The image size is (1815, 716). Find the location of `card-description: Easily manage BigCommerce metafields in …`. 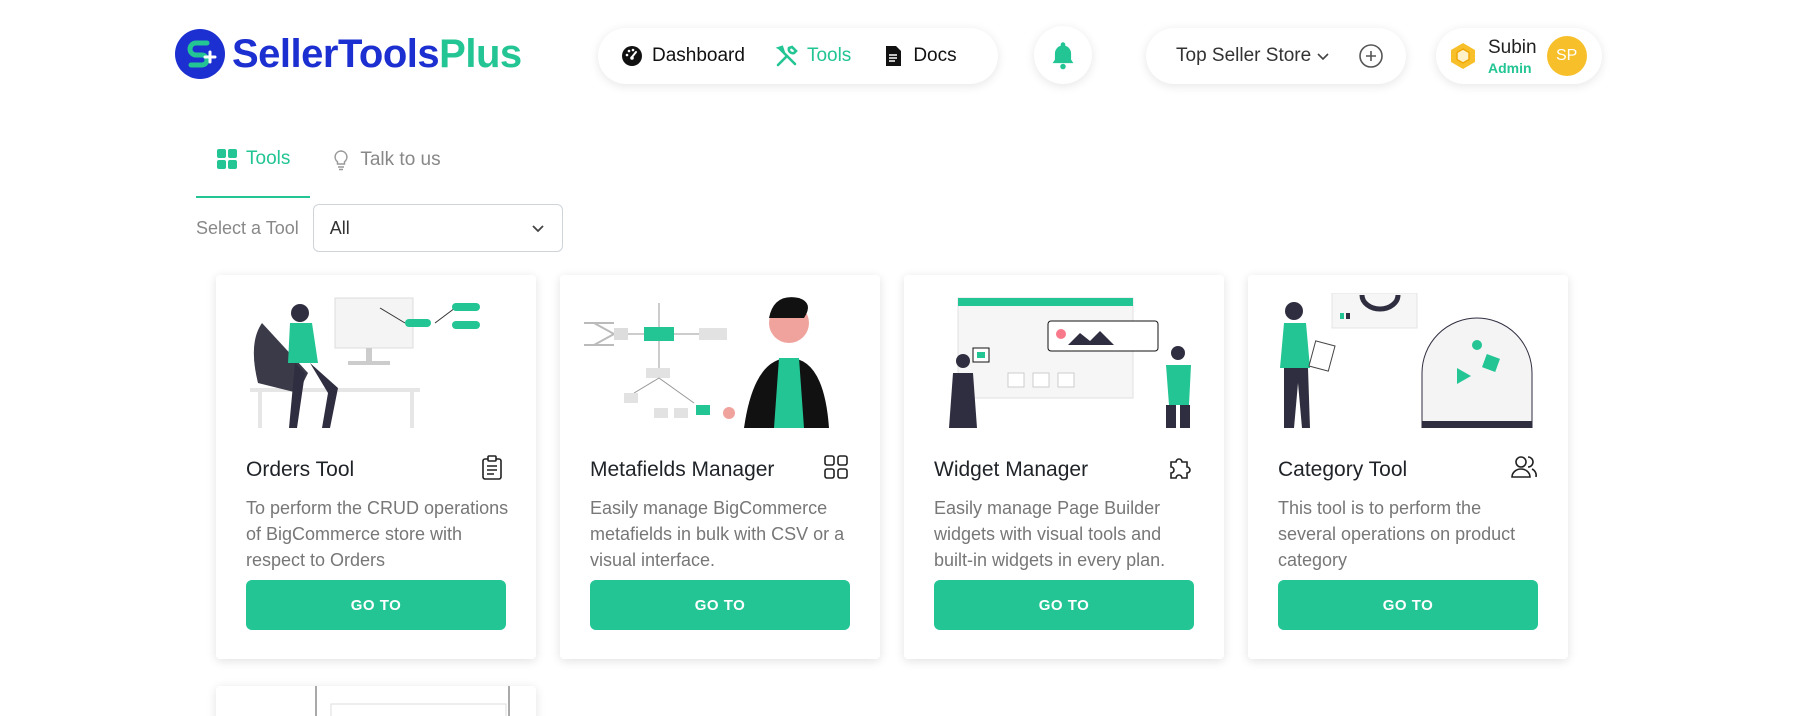

card-description: Easily manage BigCommerce metafields in … is located at coordinates (717, 534).